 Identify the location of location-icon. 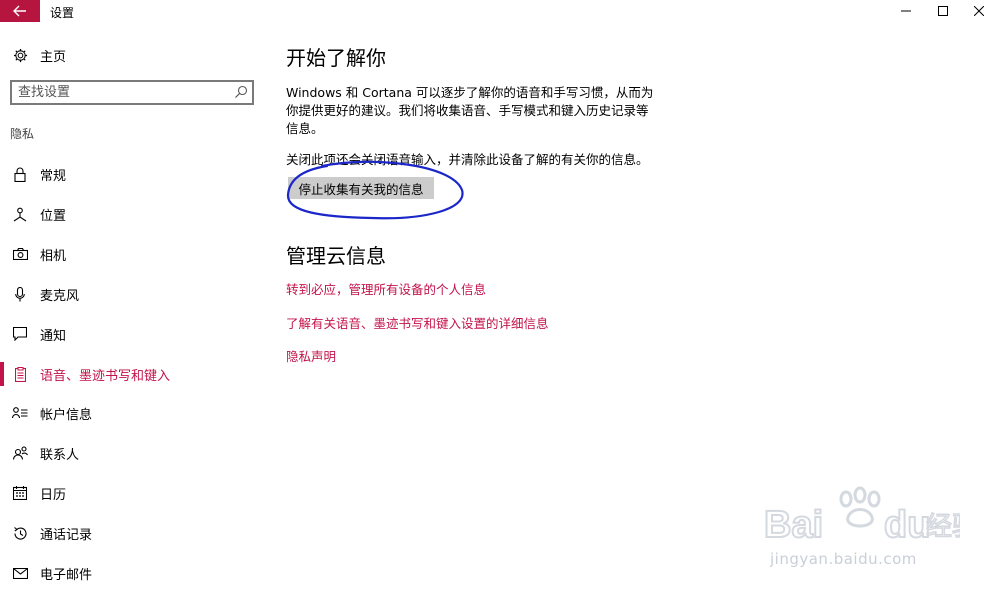
(20, 214).